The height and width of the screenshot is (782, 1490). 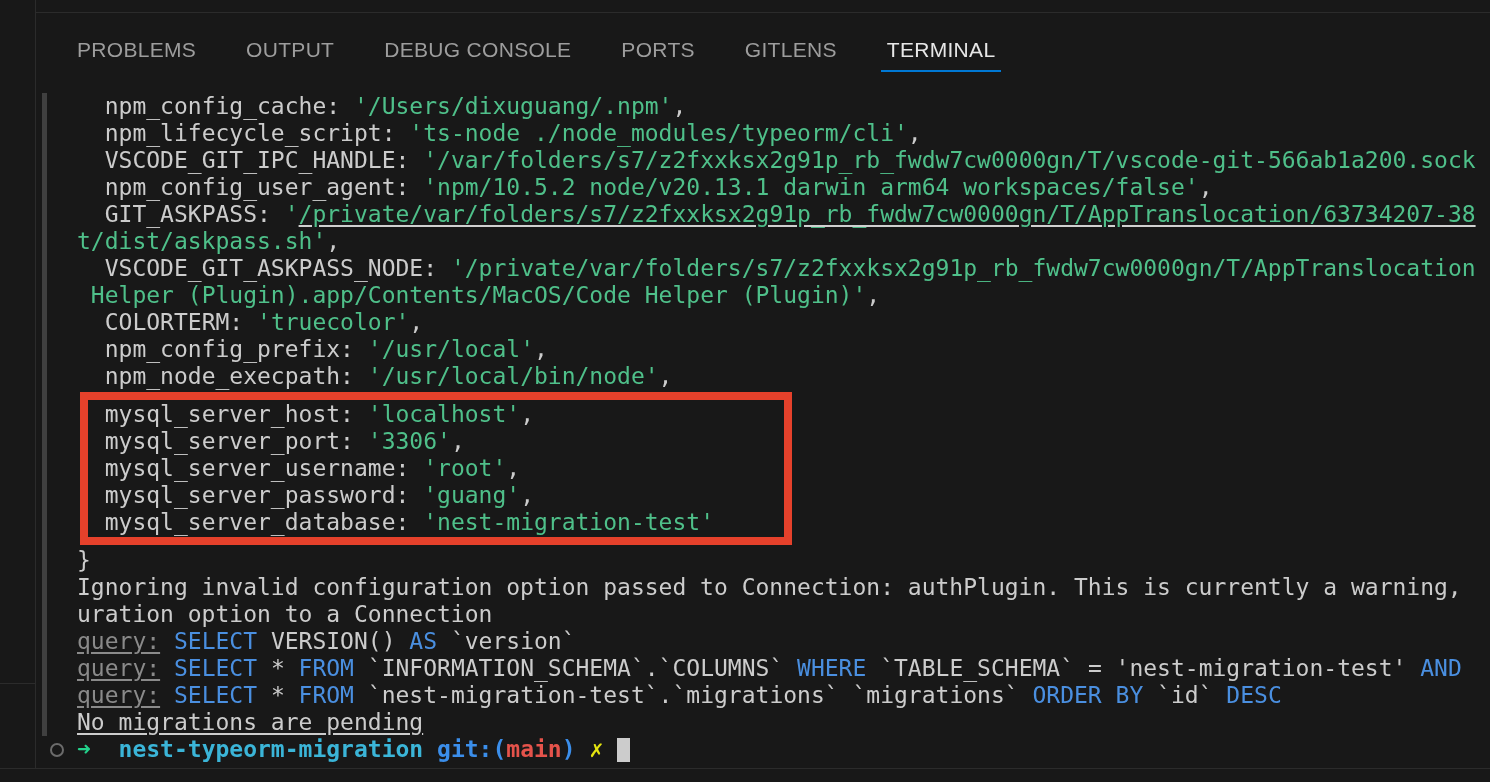 What do you see at coordinates (84, 560) in the screenshot?
I see `terminal-line: }` at bounding box center [84, 560].